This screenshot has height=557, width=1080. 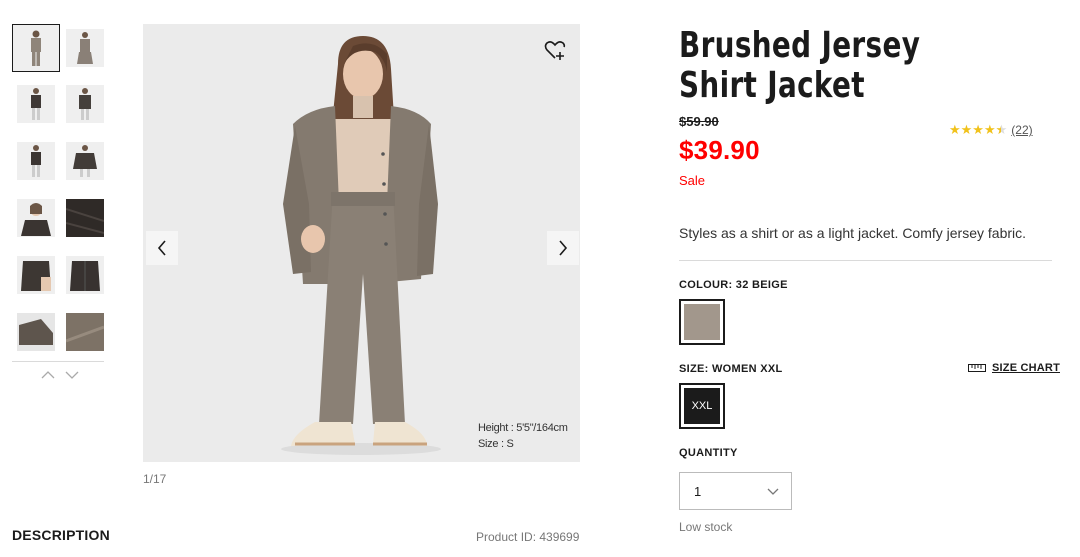 What do you see at coordinates (72, 374) in the screenshot?
I see `thumbnail-down-icon` at bounding box center [72, 374].